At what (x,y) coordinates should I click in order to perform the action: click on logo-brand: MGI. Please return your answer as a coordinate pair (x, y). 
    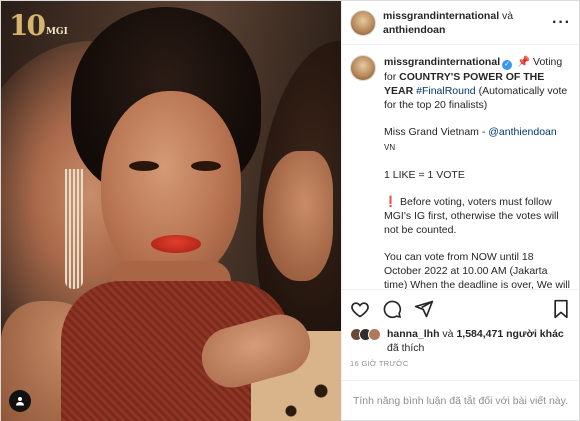
    Looking at the image, I should click on (56, 31).